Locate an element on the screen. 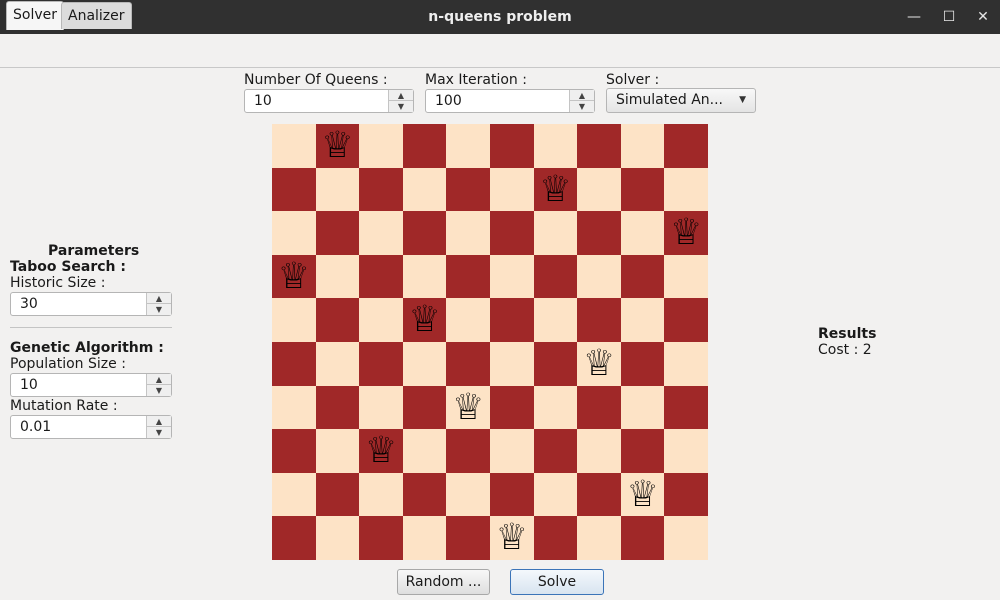 This screenshot has width=1000, height=600. iteration-value: 100 is located at coordinates (448, 101).